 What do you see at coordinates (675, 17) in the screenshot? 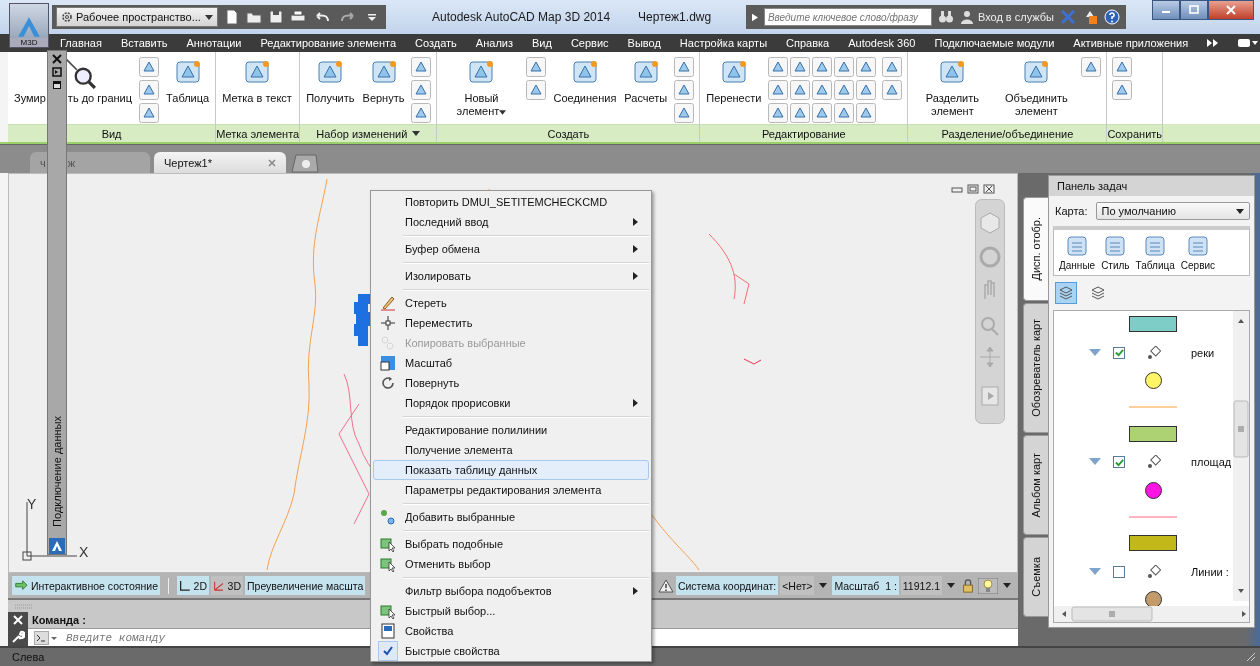
I see `file-name: Чертеж1.dwg` at bounding box center [675, 17].